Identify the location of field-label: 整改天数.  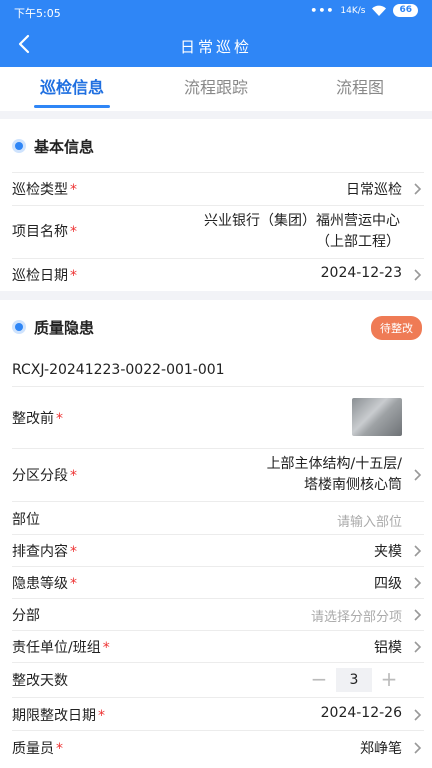
(40, 681).